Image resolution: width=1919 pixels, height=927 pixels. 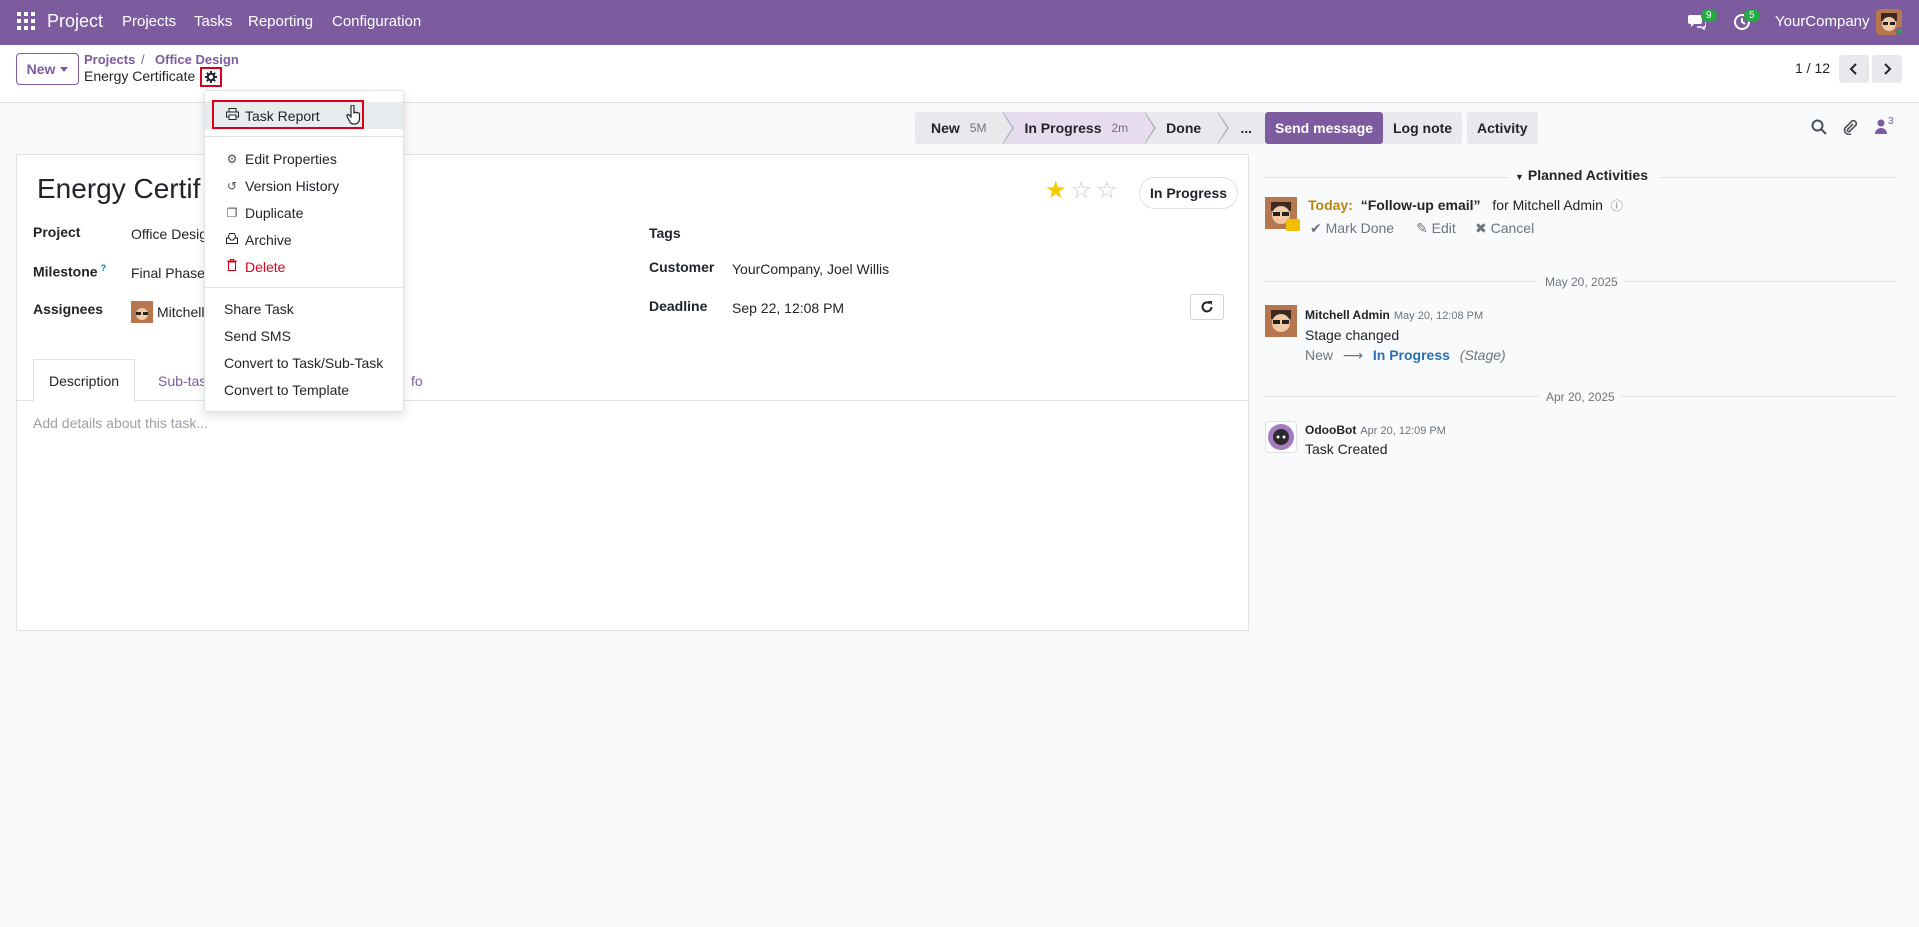 I want to click on tracking-field: (Stage), so click(x=1482, y=355).